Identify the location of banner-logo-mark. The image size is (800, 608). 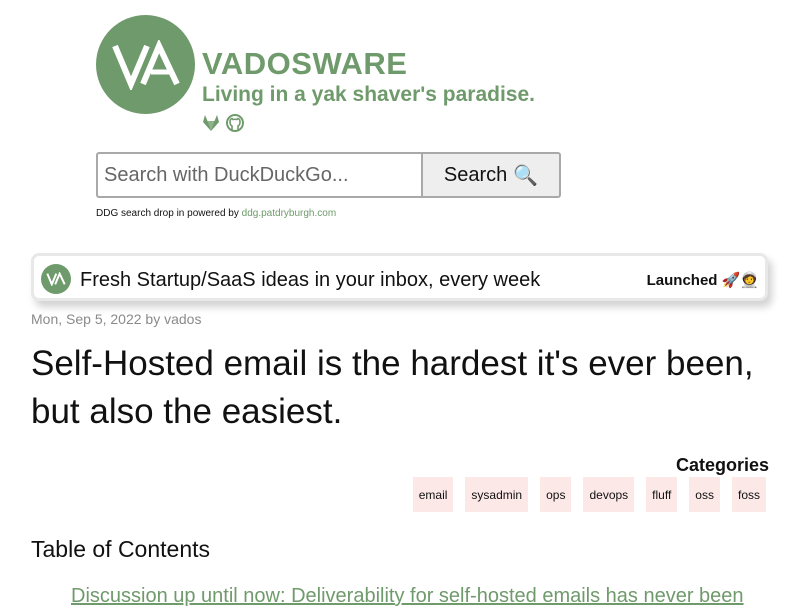
(56, 279).